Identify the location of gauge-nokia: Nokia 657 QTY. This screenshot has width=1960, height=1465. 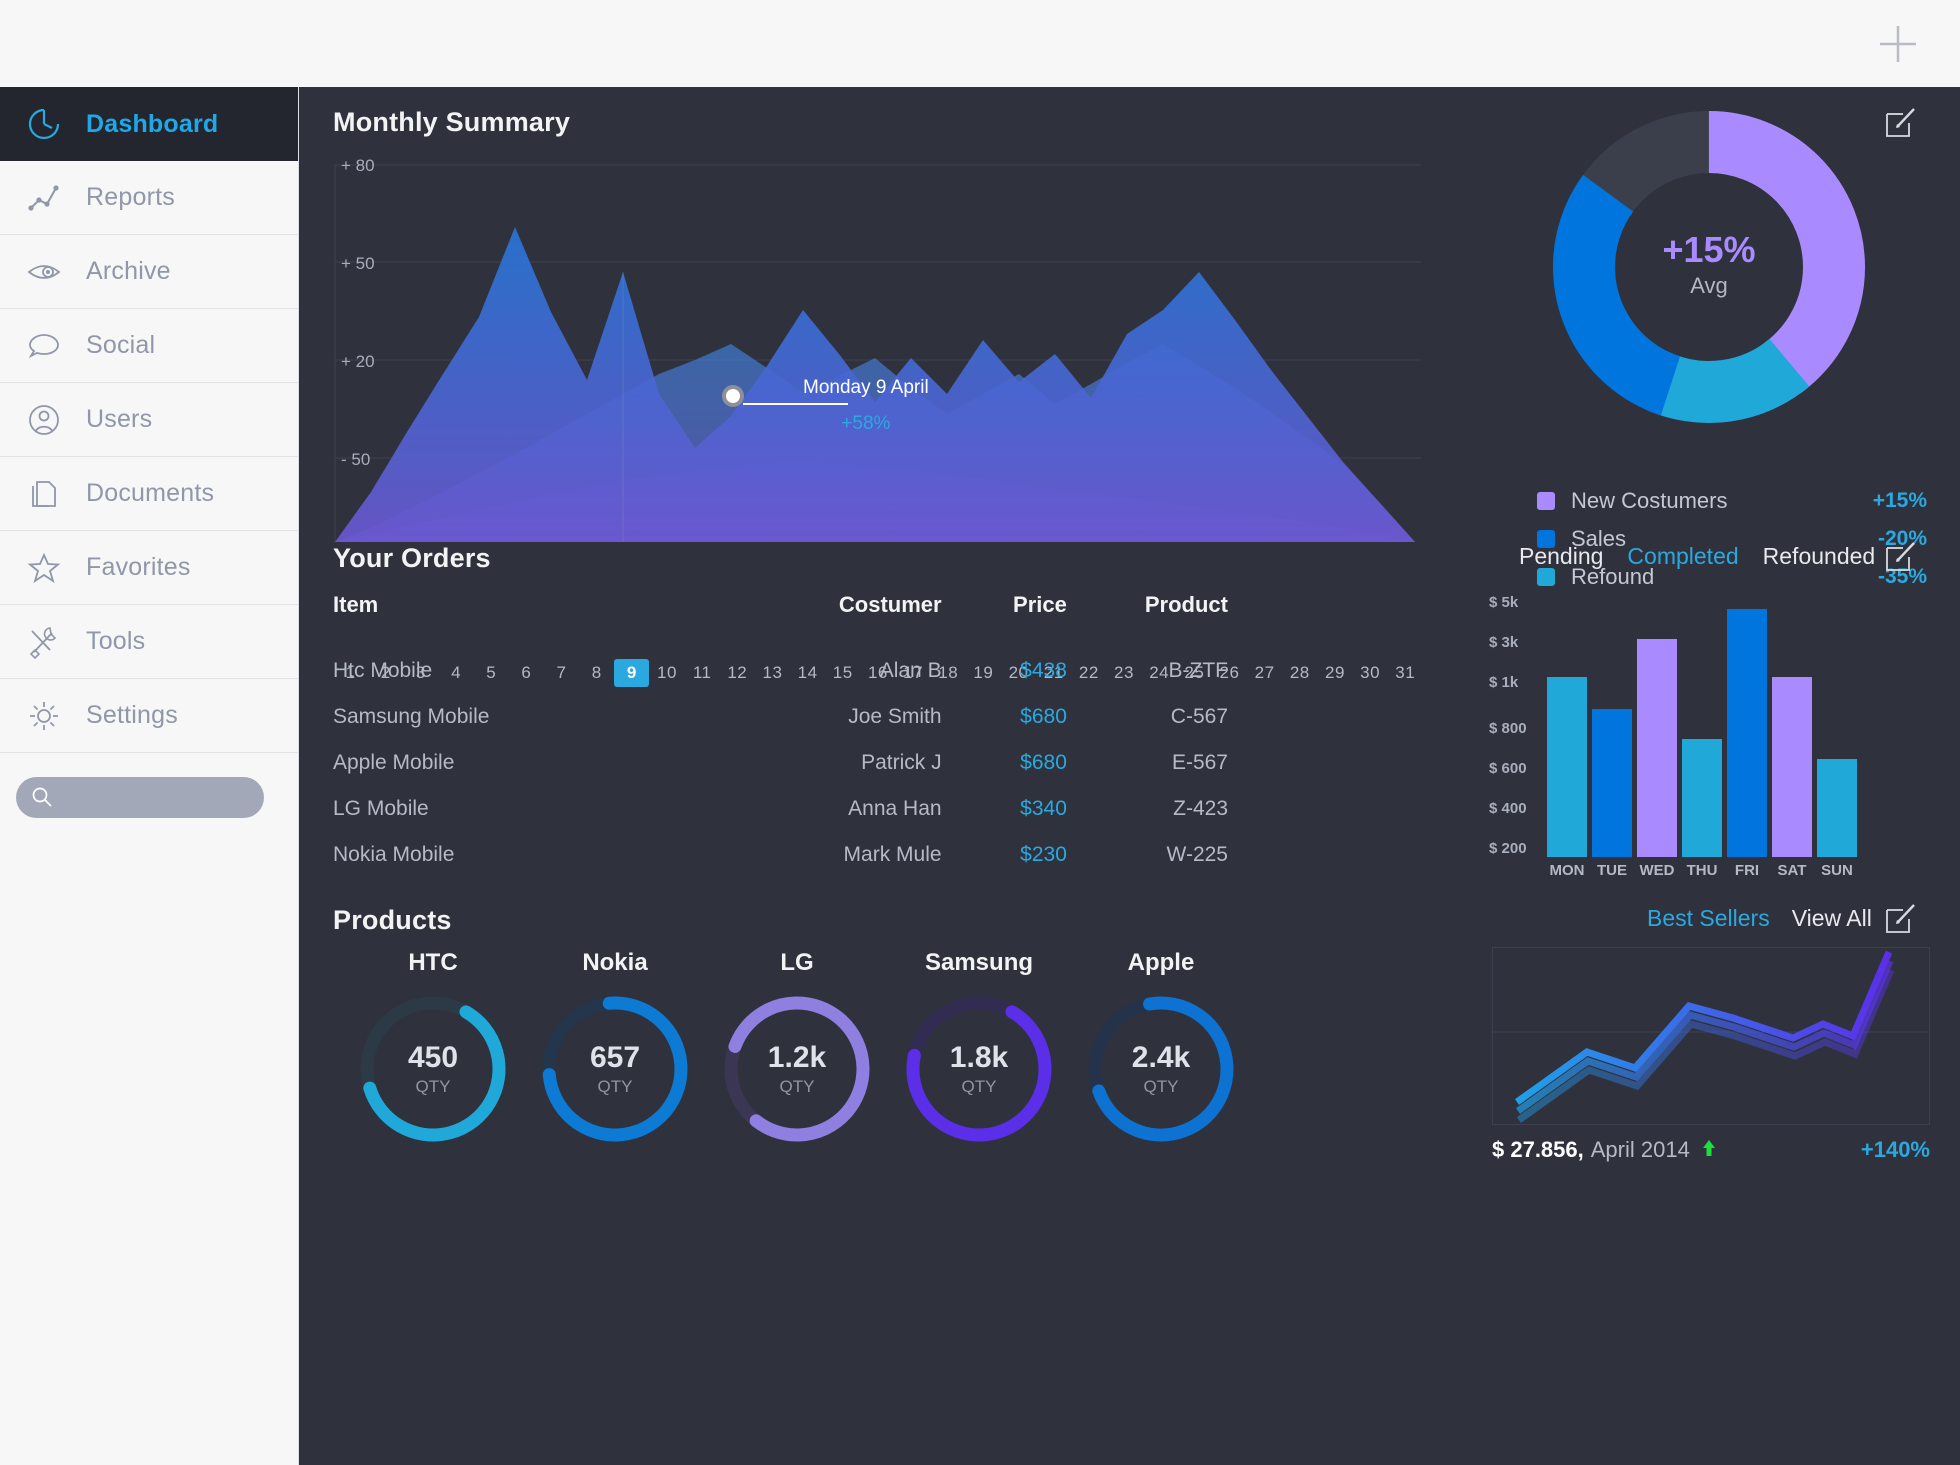
(615, 1049).